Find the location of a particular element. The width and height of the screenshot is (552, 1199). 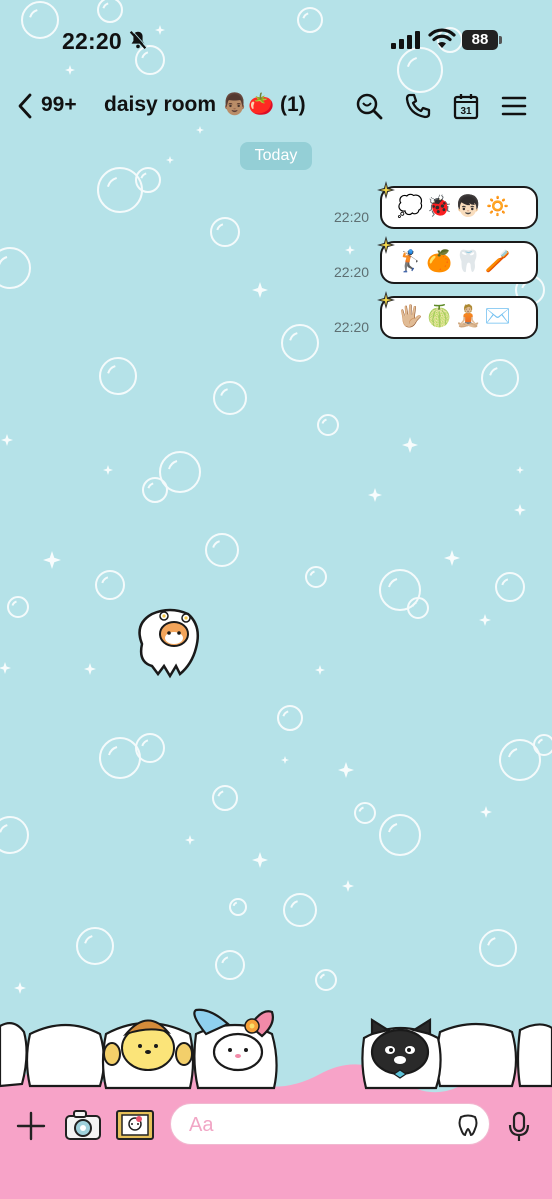

cellular-signal-icon is located at coordinates (405, 40).